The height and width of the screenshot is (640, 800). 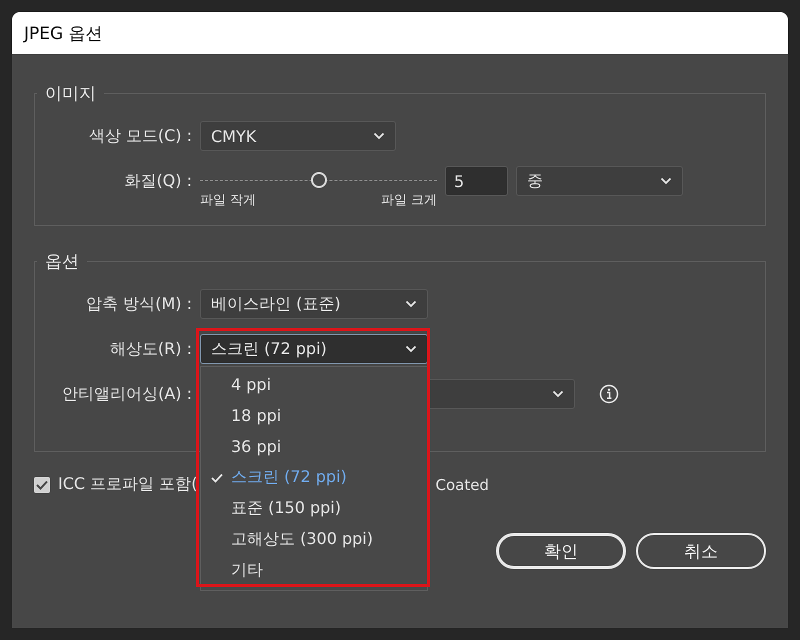 I want to click on field-label: 해상도(R) :, so click(x=150, y=349).